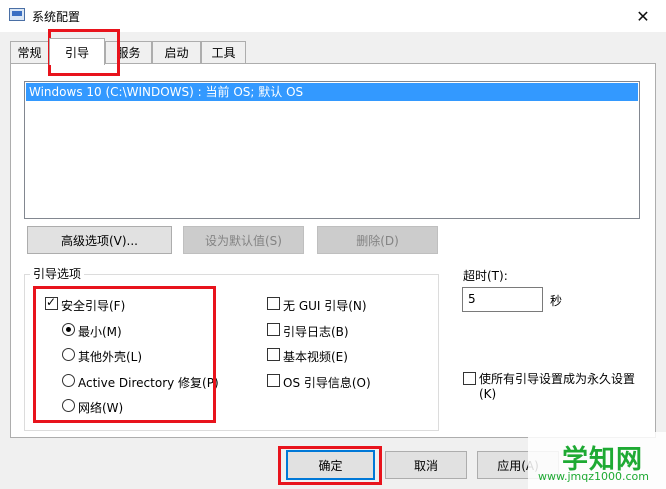  What do you see at coordinates (332, 92) in the screenshot?
I see `os-list-item: Windows 10 (C:\WINDOWS) : 当前 OS; 默认 OS` at bounding box center [332, 92].